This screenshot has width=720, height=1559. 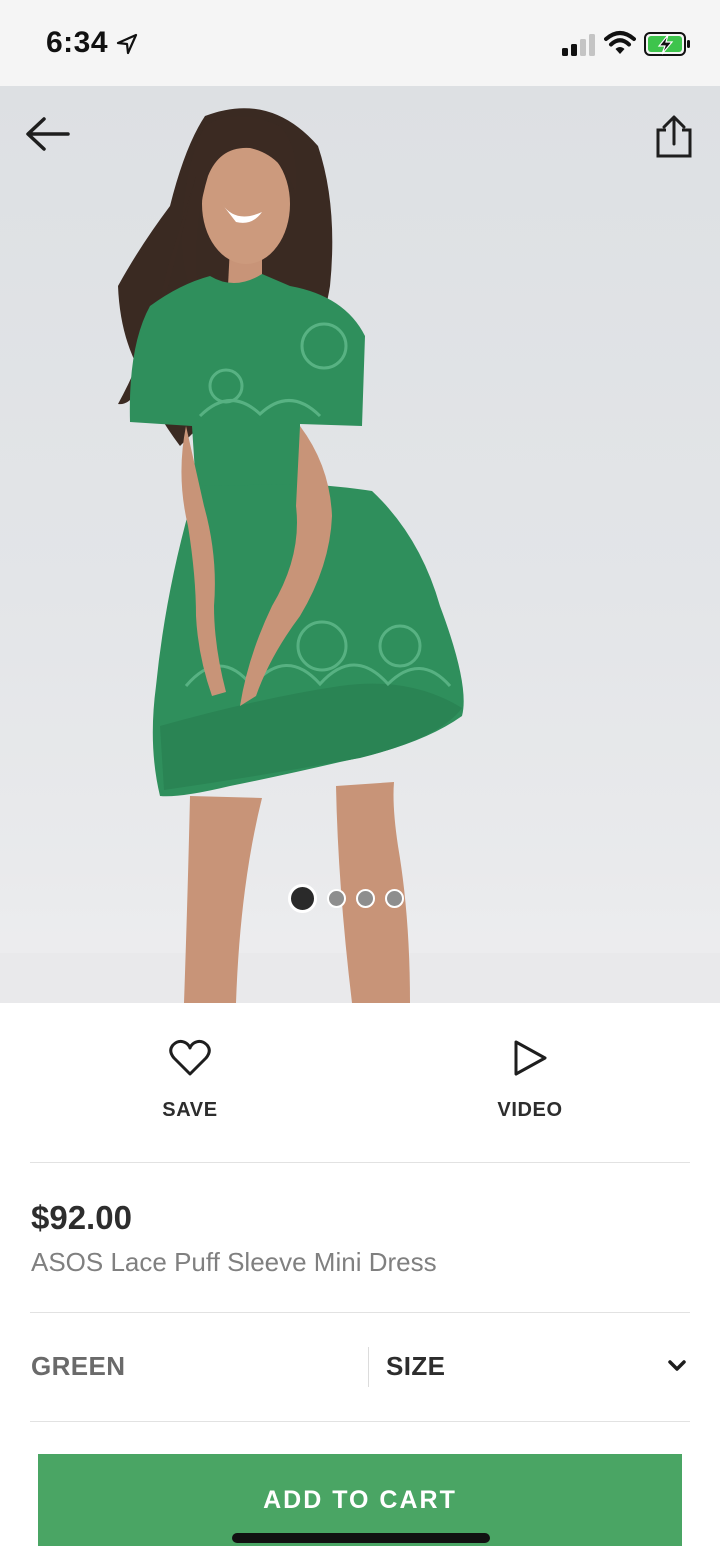 I want to click on video-button: VIDEO, so click(x=530, y=1080).